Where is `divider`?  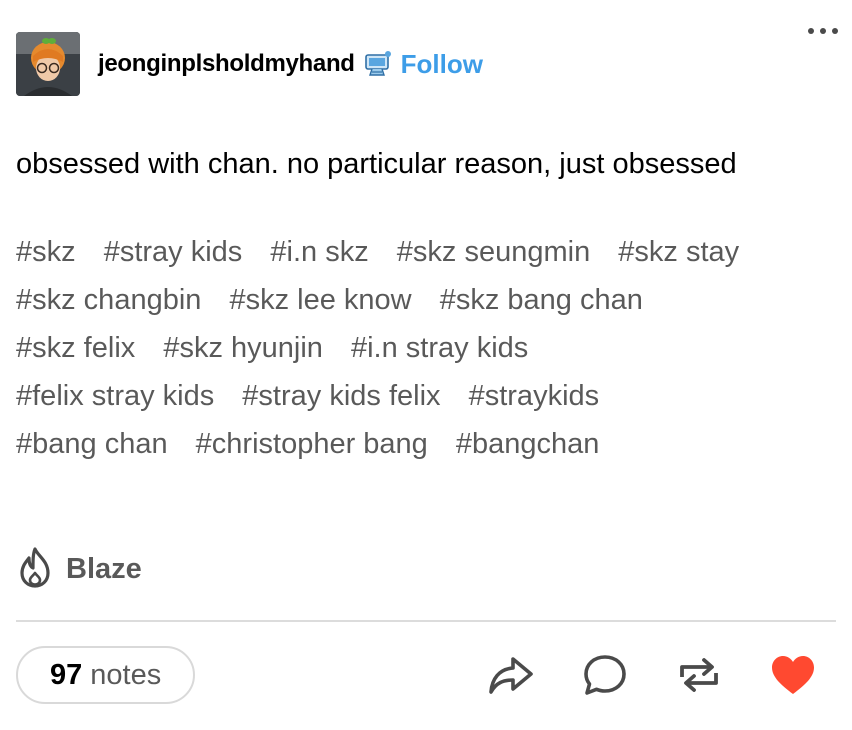
divider is located at coordinates (426, 621).